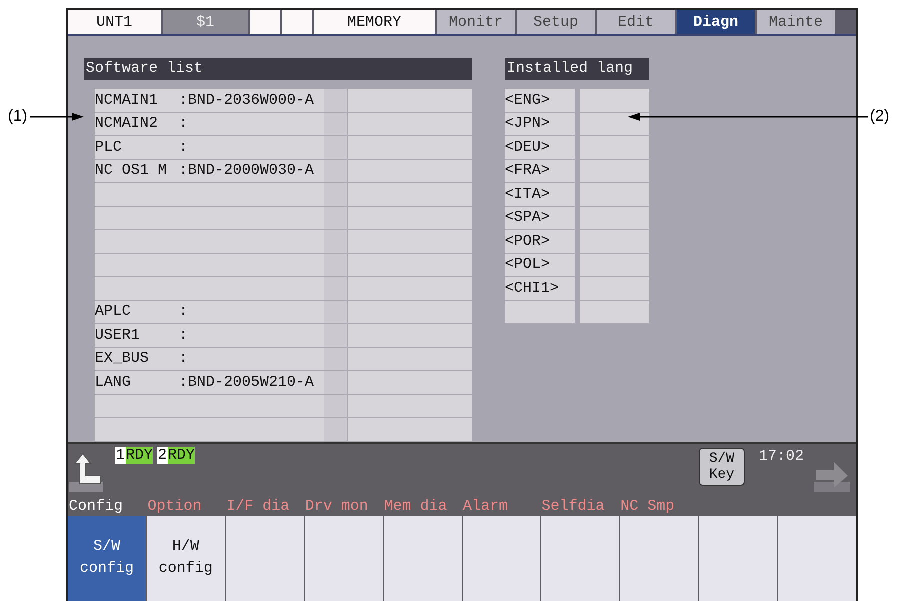 The image size is (918, 601). Describe the element at coordinates (422, 507) in the screenshot. I see `menu-item: Mem dia` at that location.